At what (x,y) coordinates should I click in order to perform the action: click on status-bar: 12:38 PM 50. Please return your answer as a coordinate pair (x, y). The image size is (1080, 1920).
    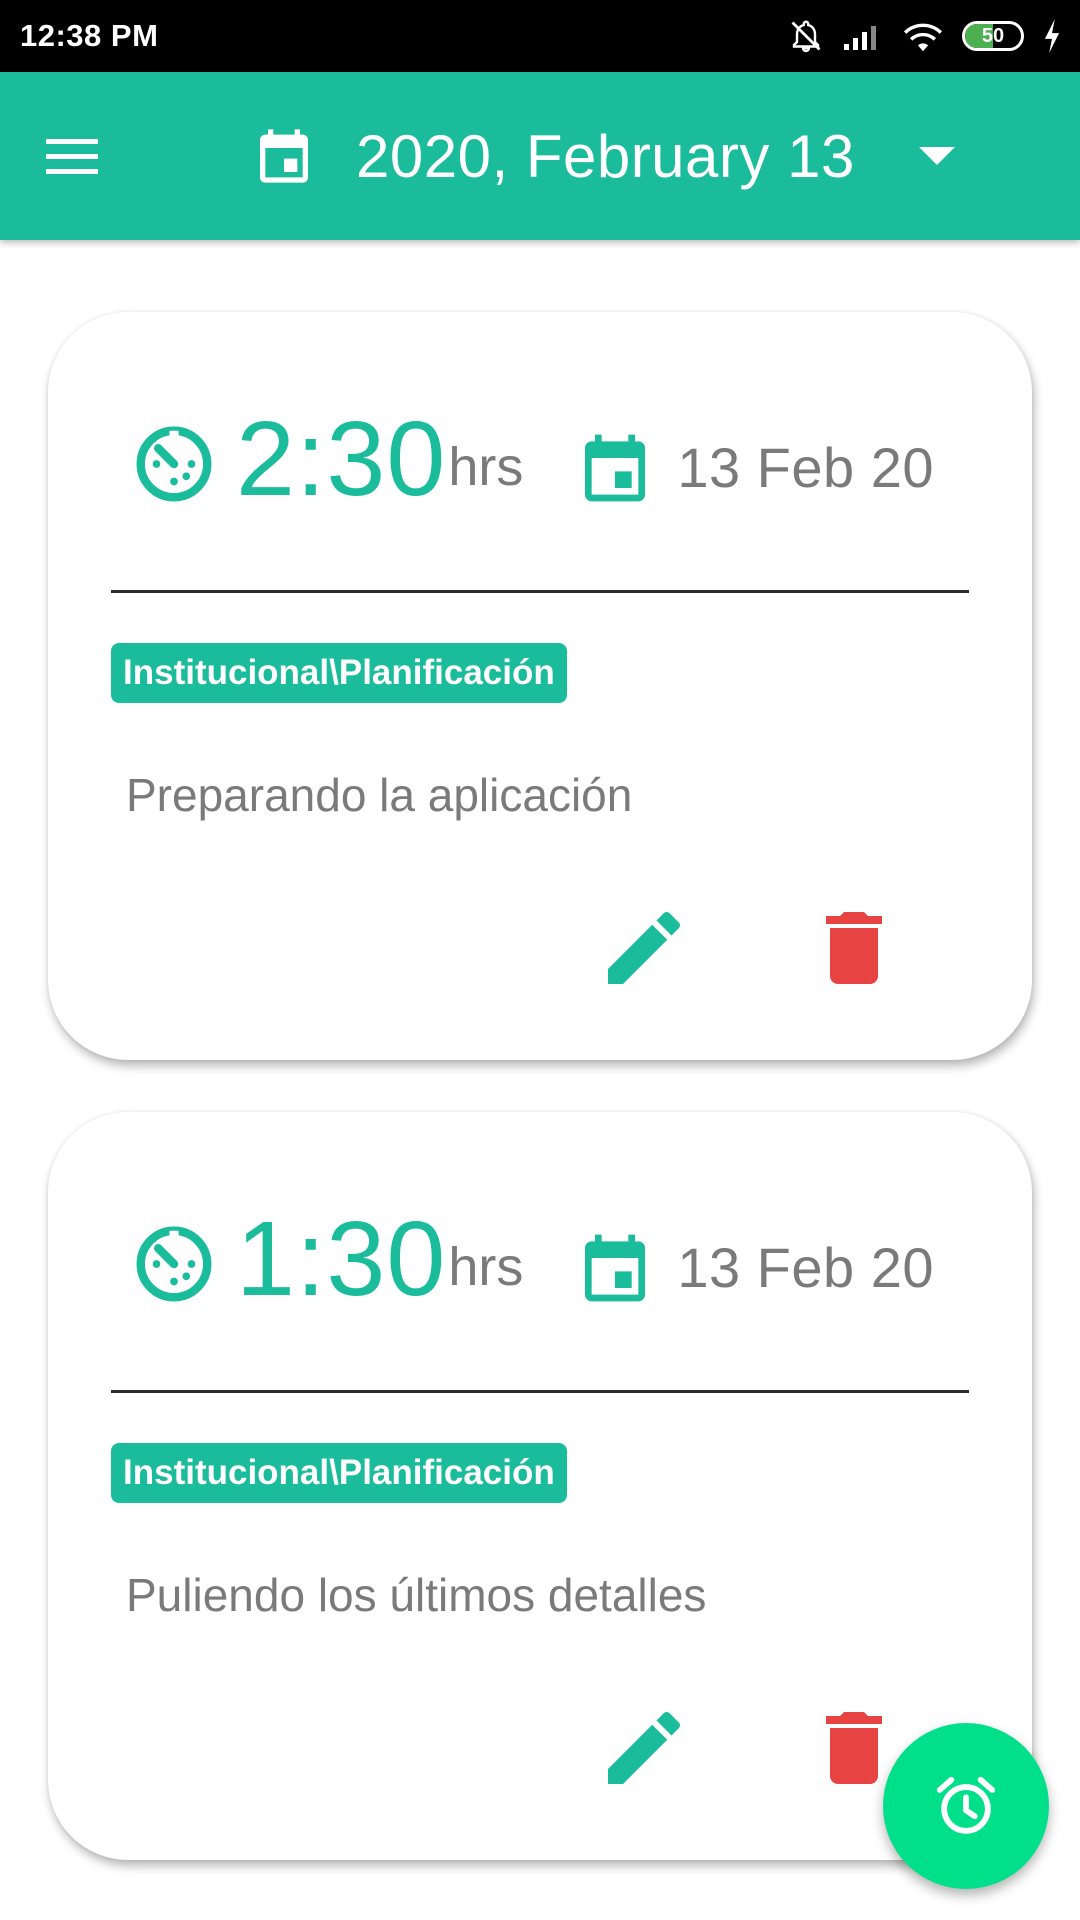
    Looking at the image, I should click on (540, 36).